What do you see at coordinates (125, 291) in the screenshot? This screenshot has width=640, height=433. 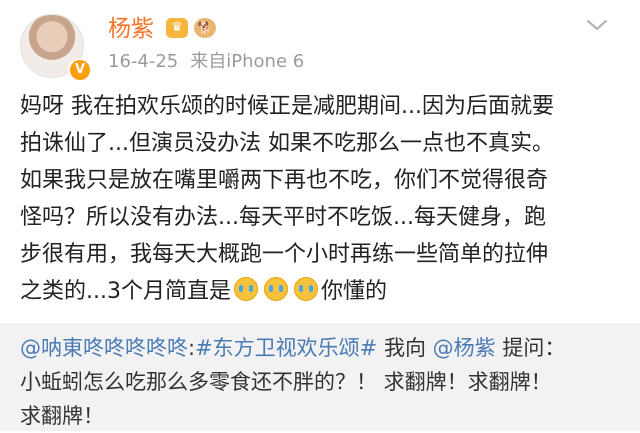 I see `post-body-text: 之类的...3个月简直是` at bounding box center [125, 291].